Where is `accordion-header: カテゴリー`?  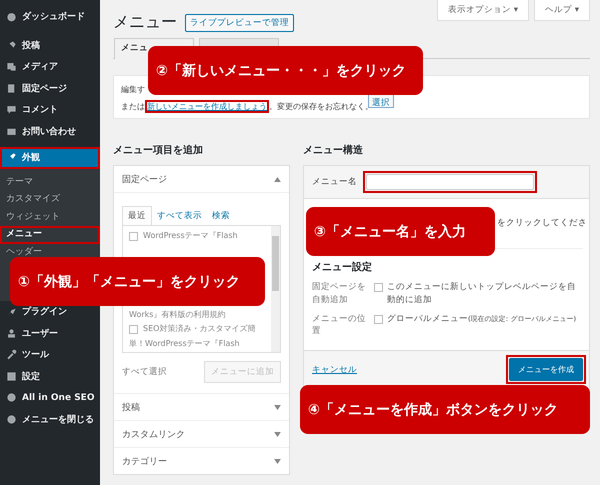 accordion-header: カテゴリー is located at coordinates (201, 460).